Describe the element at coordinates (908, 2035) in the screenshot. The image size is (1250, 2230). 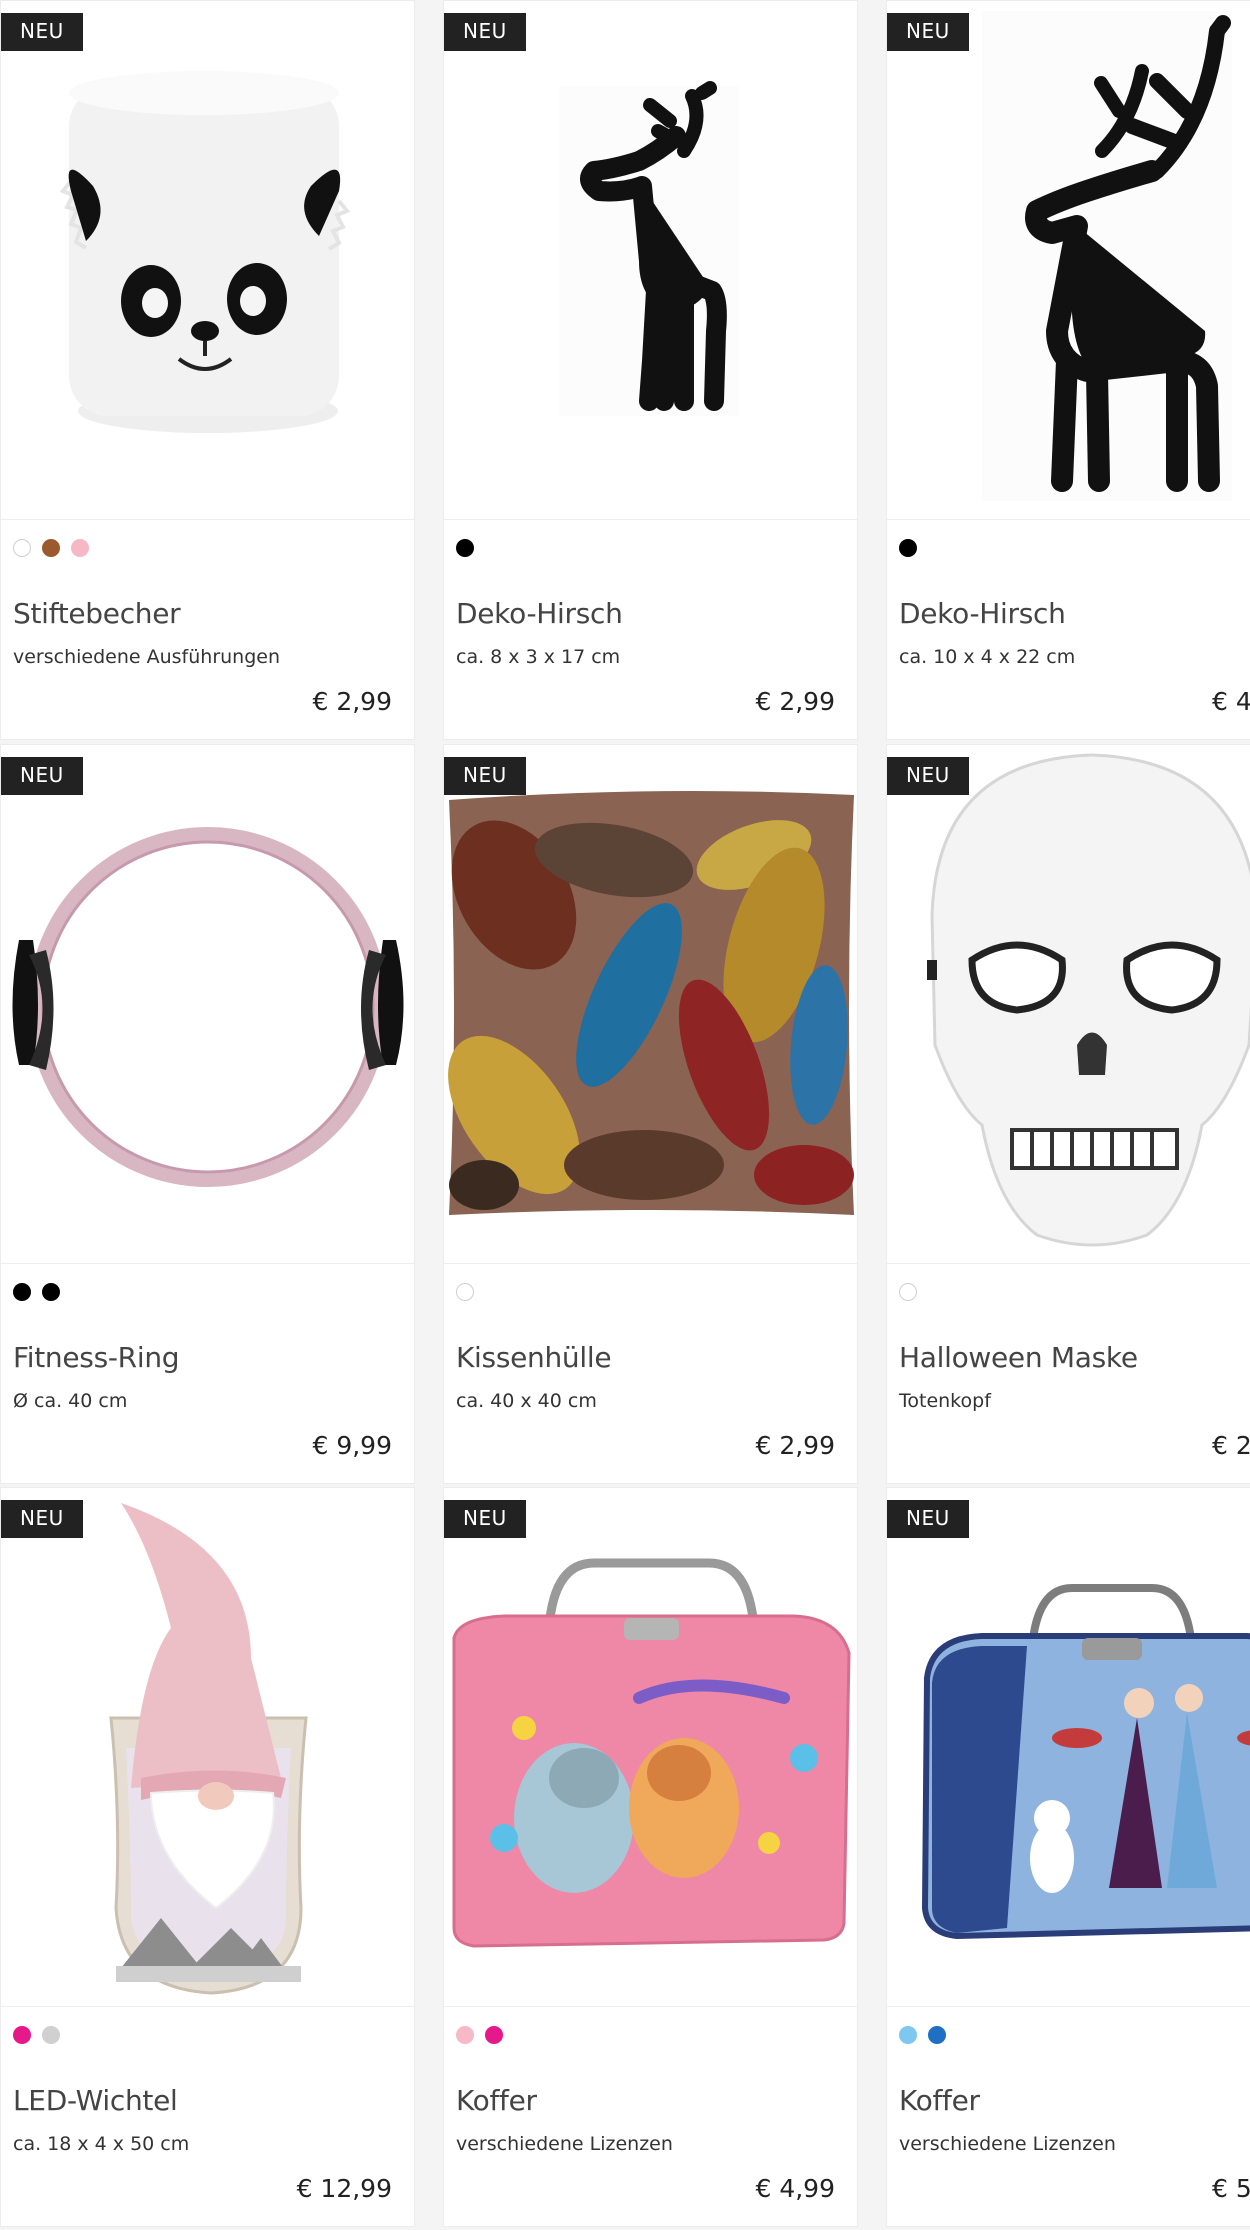
I see `color-swatch-light-blue` at that location.